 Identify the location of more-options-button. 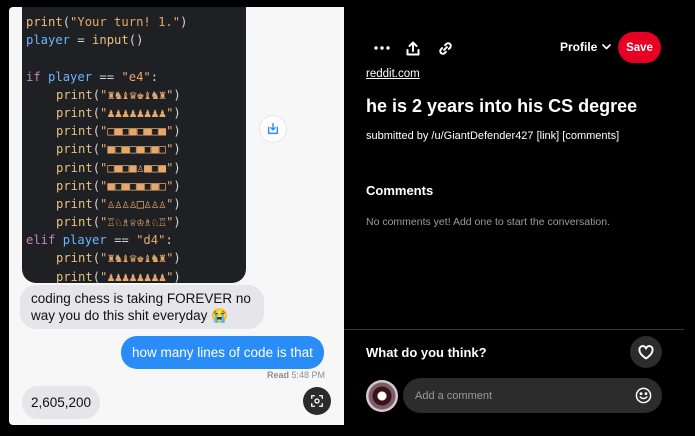
(382, 48).